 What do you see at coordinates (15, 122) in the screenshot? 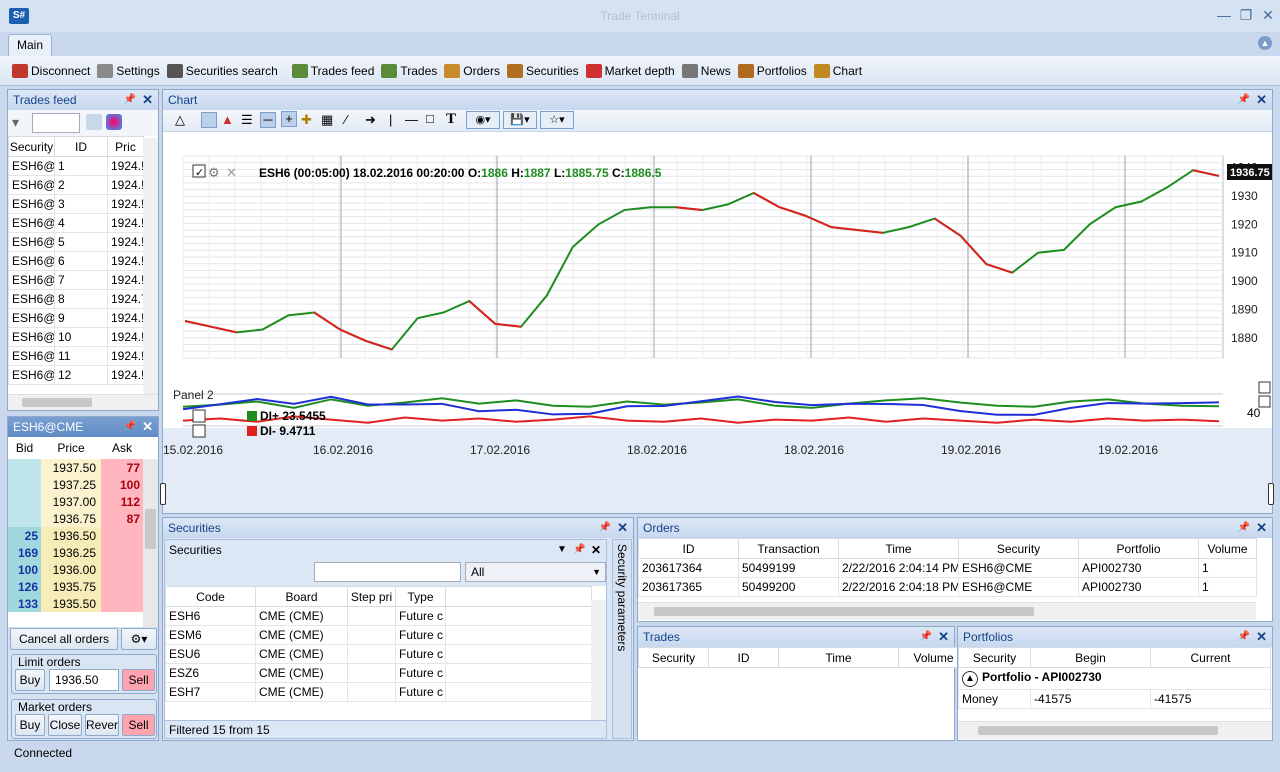
I see `filter-icon: ▾` at bounding box center [15, 122].